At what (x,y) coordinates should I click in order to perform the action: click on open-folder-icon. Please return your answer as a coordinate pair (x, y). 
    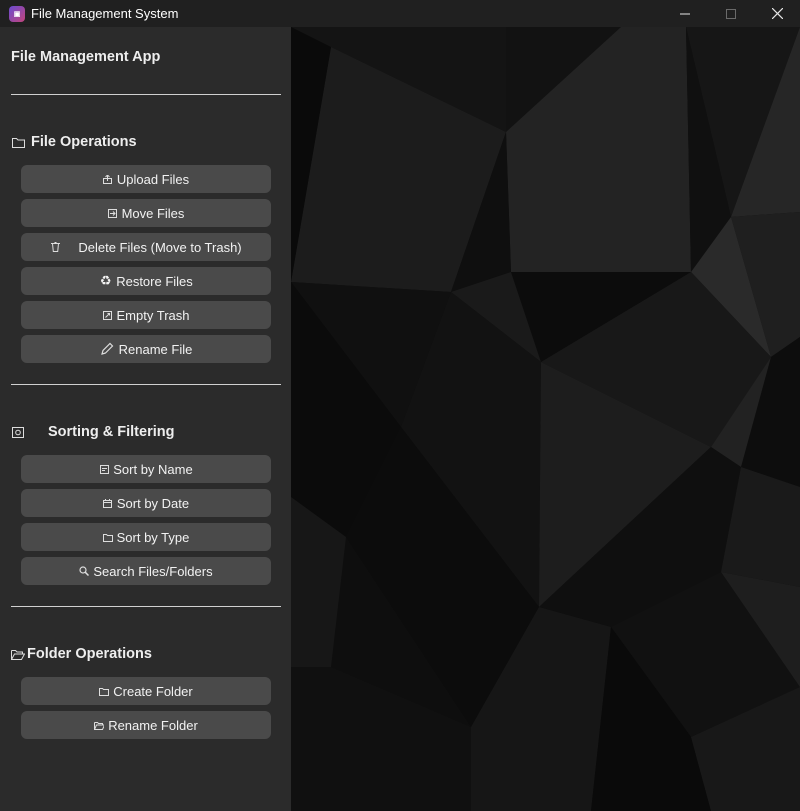
    Looking at the image, I should click on (18, 654).